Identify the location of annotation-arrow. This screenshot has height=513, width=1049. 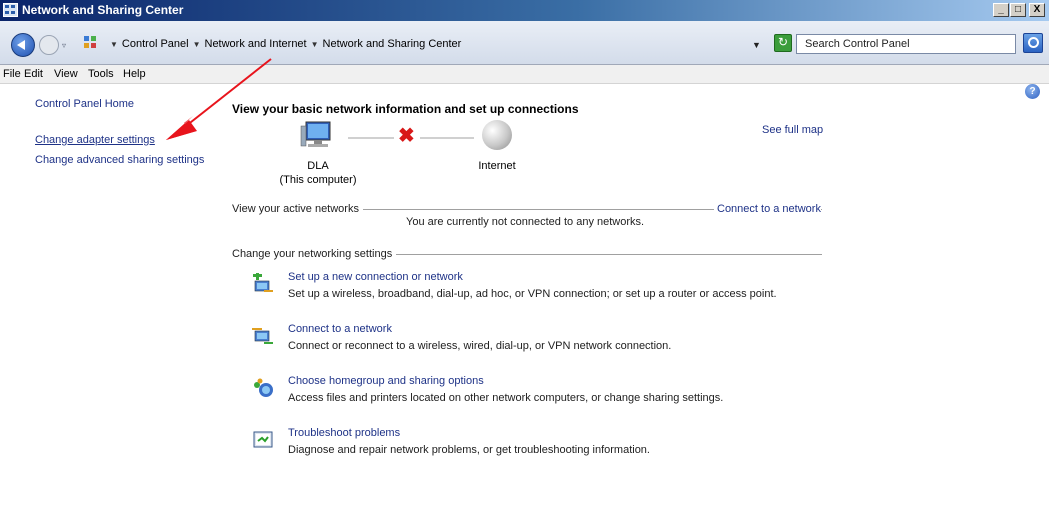
(219, 99).